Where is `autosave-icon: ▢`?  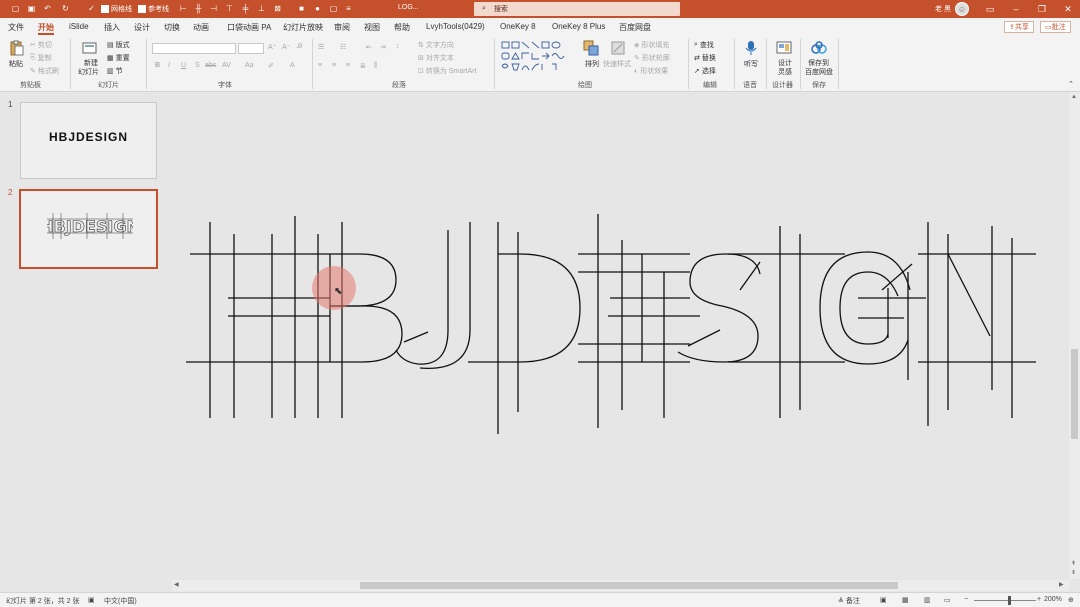 autosave-icon: ▢ is located at coordinates (15, 8).